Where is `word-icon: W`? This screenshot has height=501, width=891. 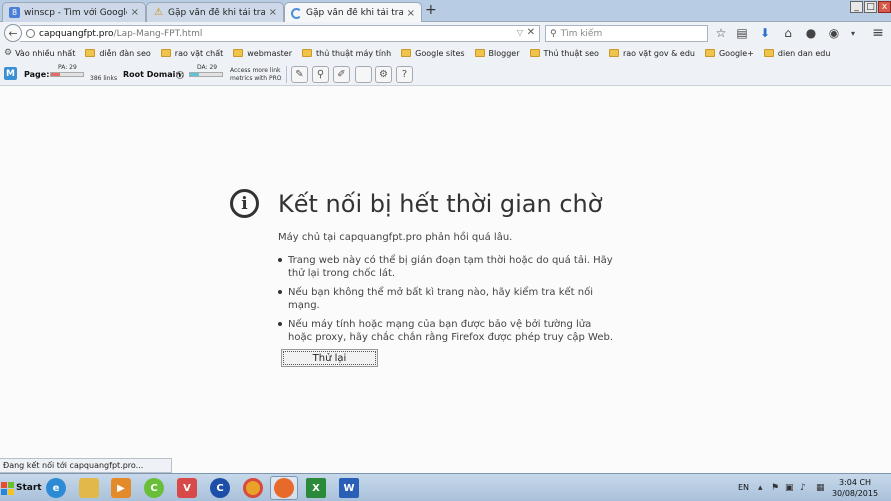
word-icon: W is located at coordinates (349, 488).